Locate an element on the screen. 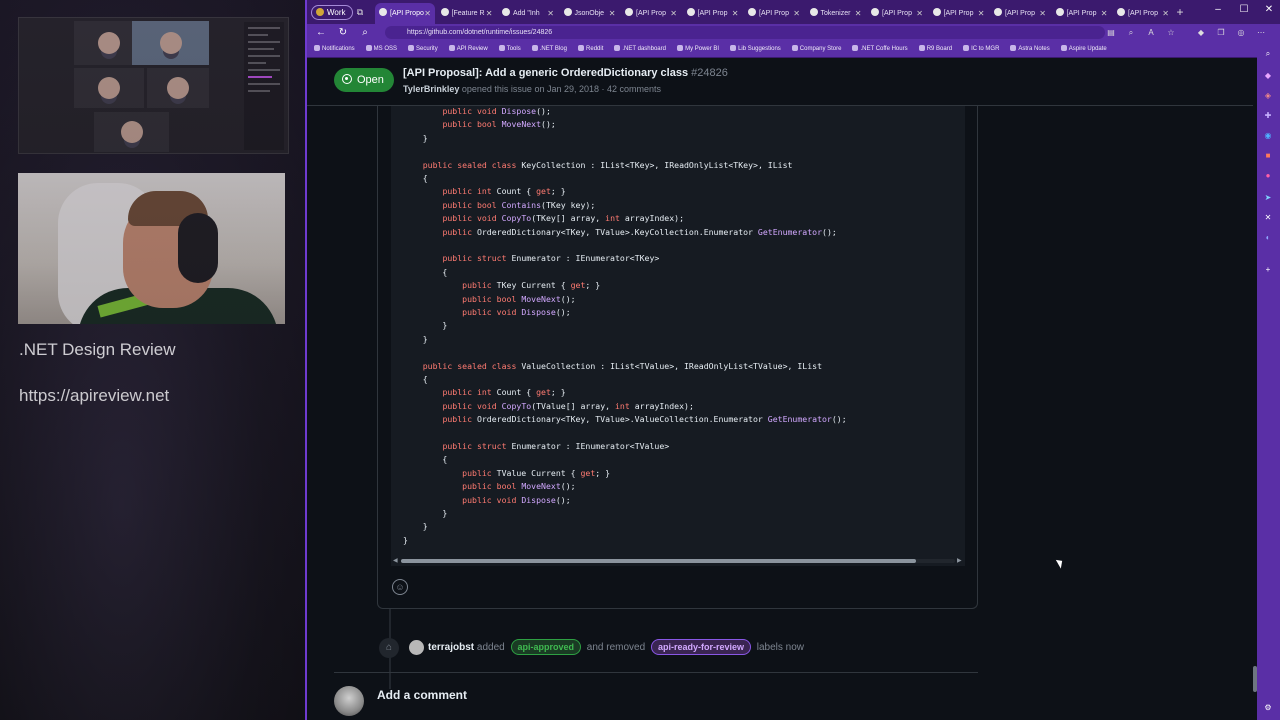  bookmark-item: Aspire Update is located at coordinates (1083, 49).